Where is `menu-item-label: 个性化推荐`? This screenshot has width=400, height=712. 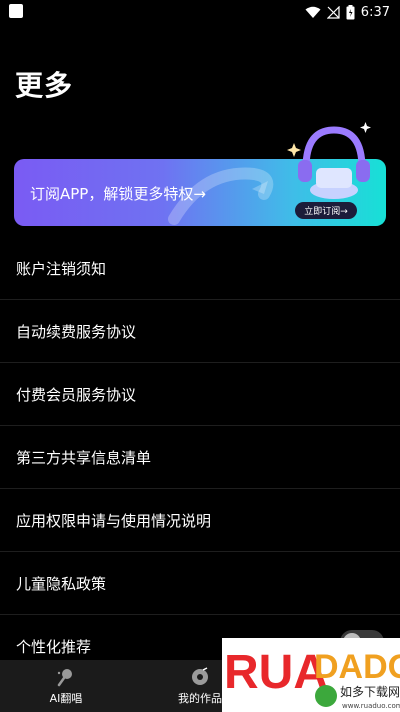 menu-item-label: 个性化推荐 is located at coordinates (54, 646).